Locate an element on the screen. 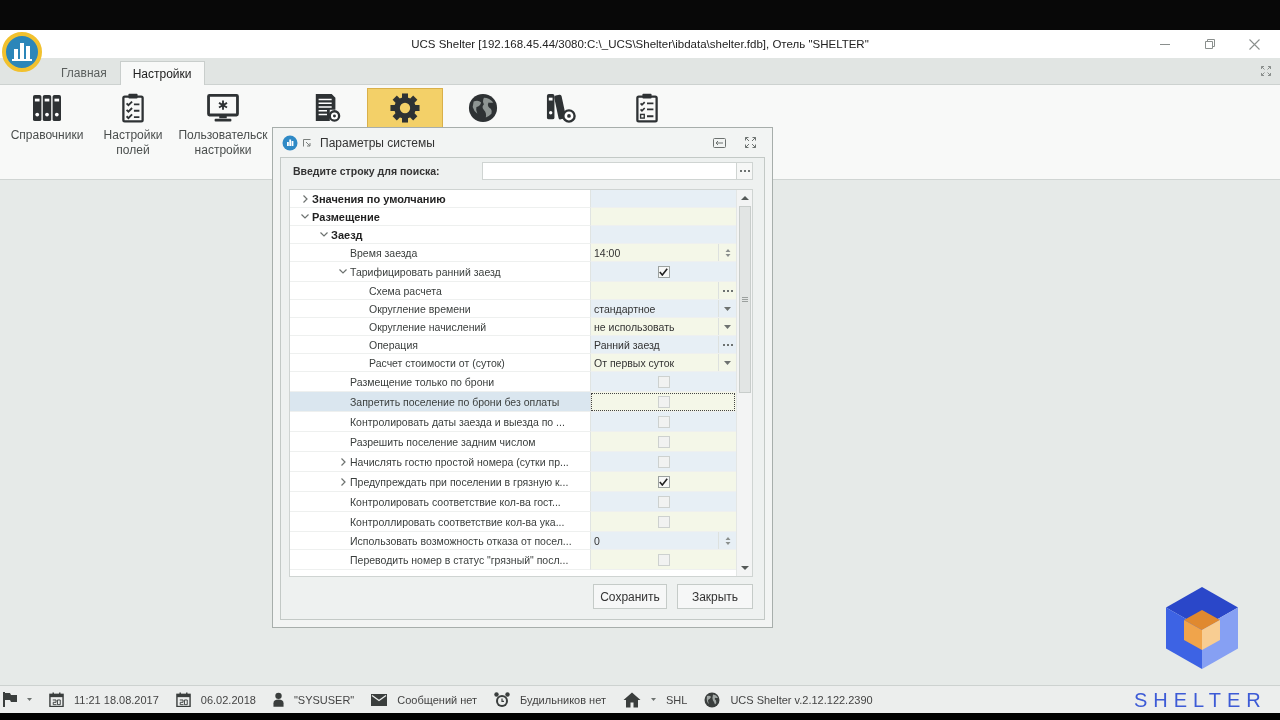 Image resolution: width=1280 pixels, height=720 pixels. corner-arrow-icon is located at coordinates (307, 142).